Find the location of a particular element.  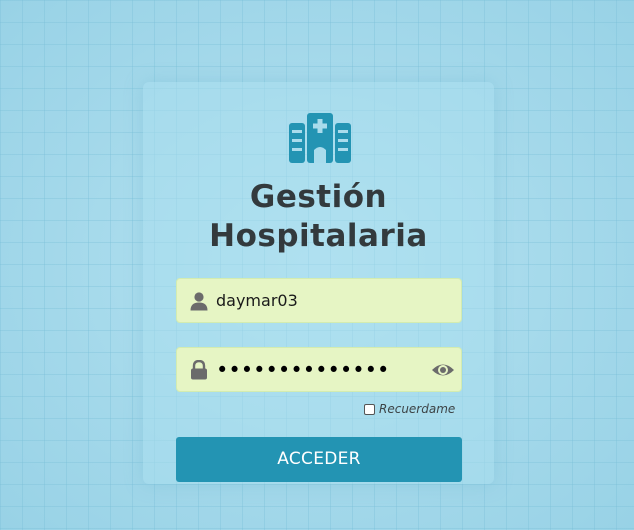

hospital-icon is located at coordinates (320, 138).